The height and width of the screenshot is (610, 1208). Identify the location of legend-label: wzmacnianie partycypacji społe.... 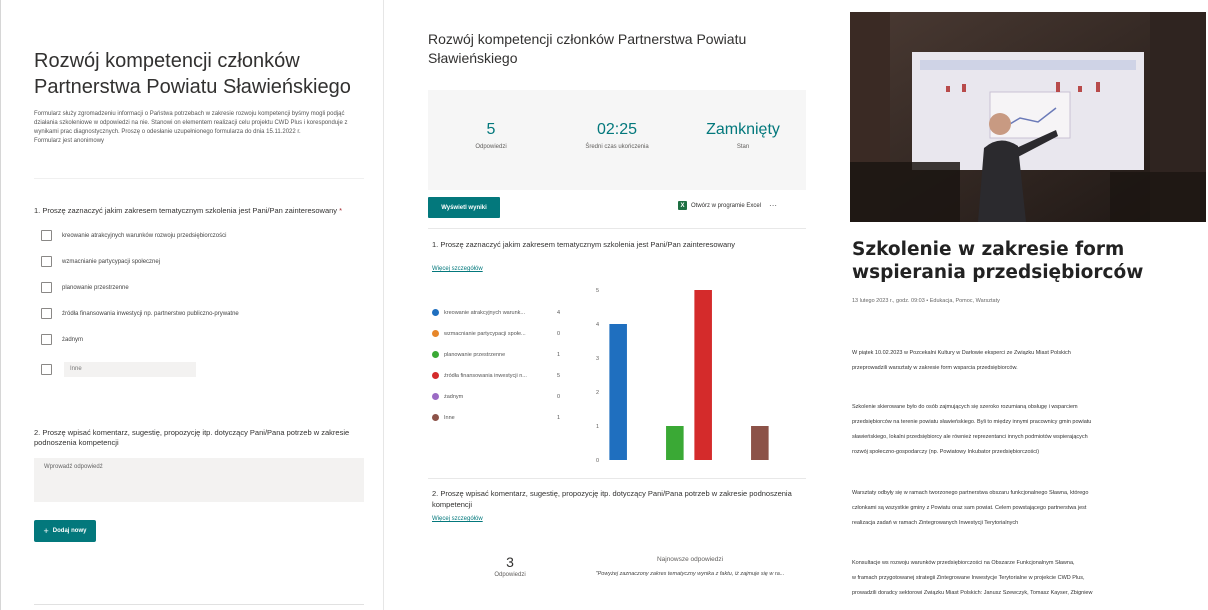
(485, 333).